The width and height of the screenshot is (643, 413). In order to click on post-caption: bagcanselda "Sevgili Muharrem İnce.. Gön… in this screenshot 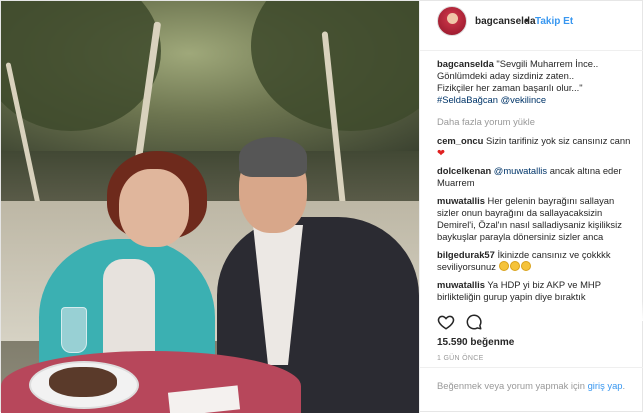, I will do `click(537, 82)`.